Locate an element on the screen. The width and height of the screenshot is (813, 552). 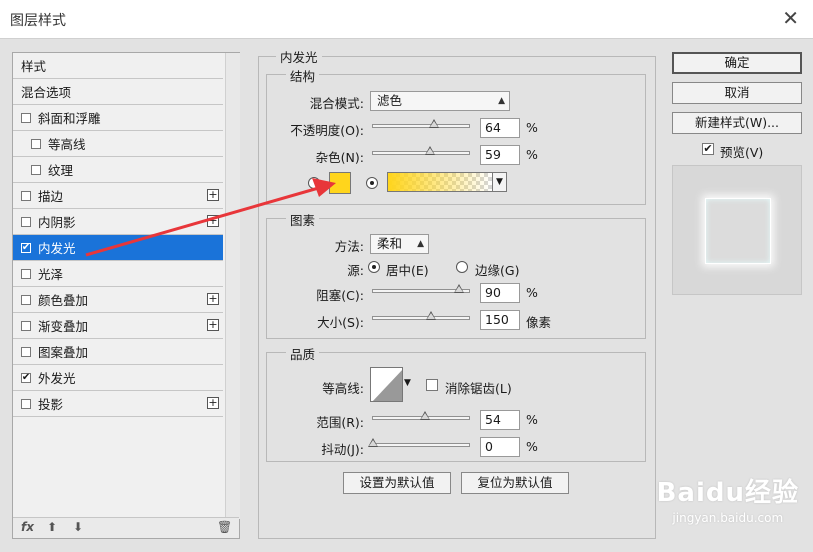
watermark-url: jingyan.baidu.com is located at coordinates (728, 518).